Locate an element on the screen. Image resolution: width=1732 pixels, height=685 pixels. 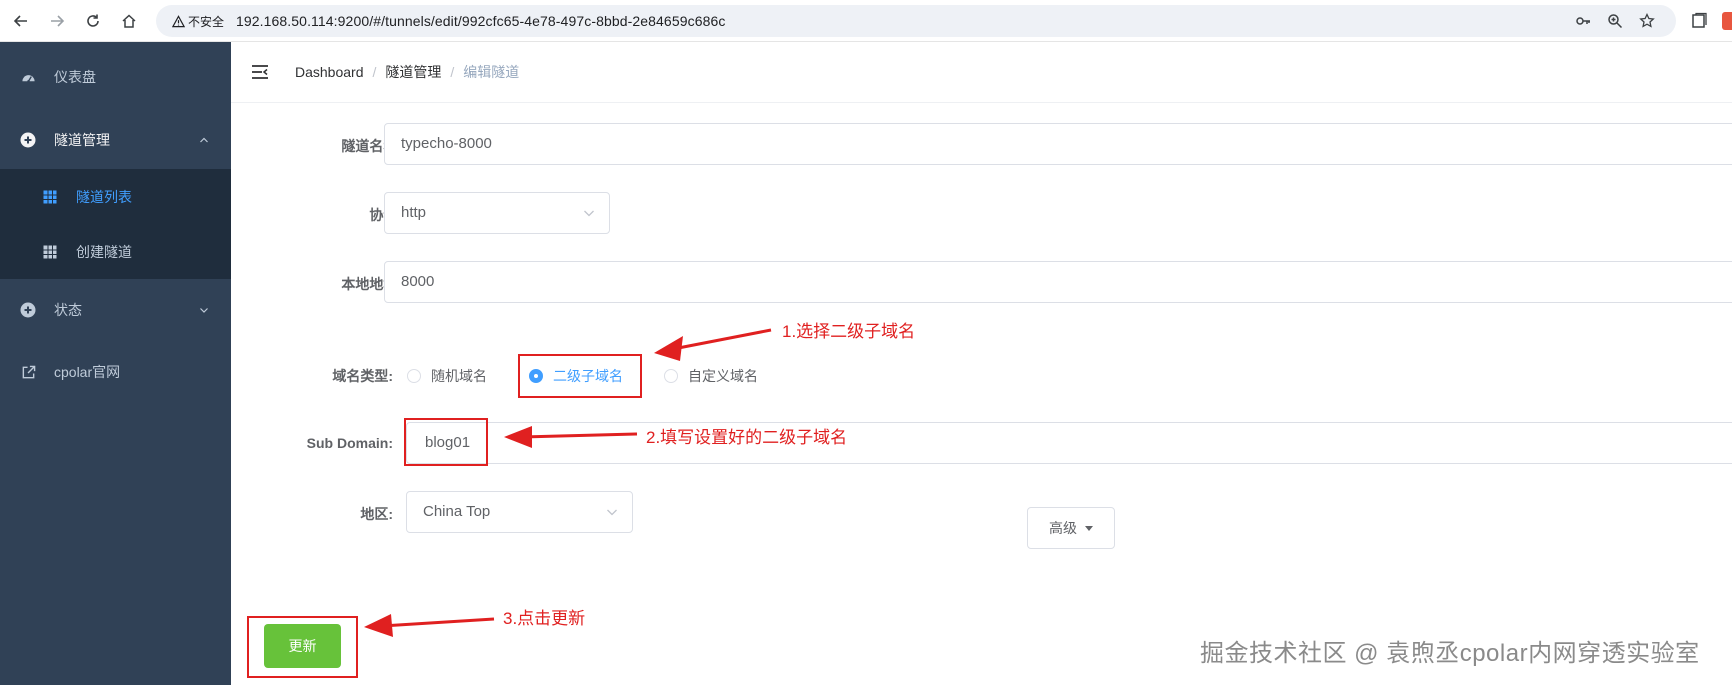
chevron-up-icon is located at coordinates (204, 140).